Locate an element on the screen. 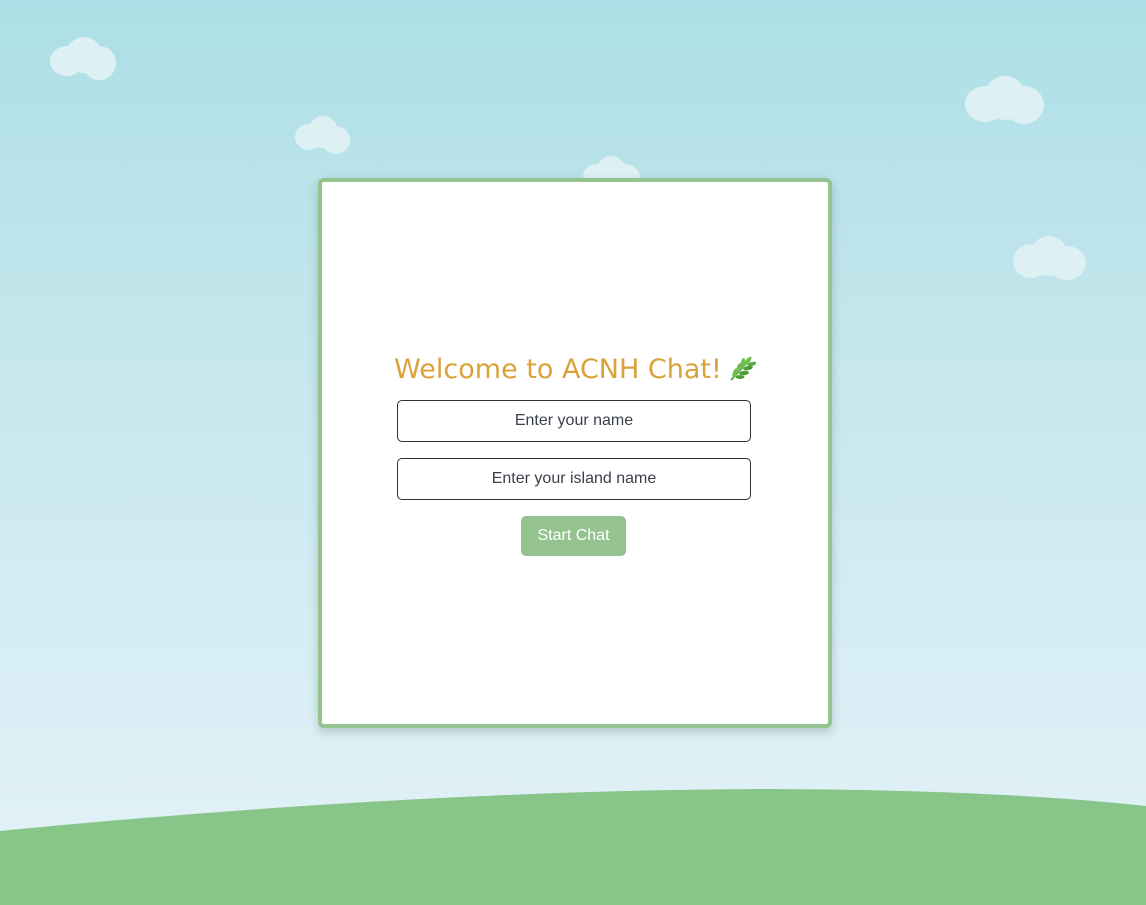 This screenshot has height=905, width=1146. name-input is located at coordinates (574, 421).